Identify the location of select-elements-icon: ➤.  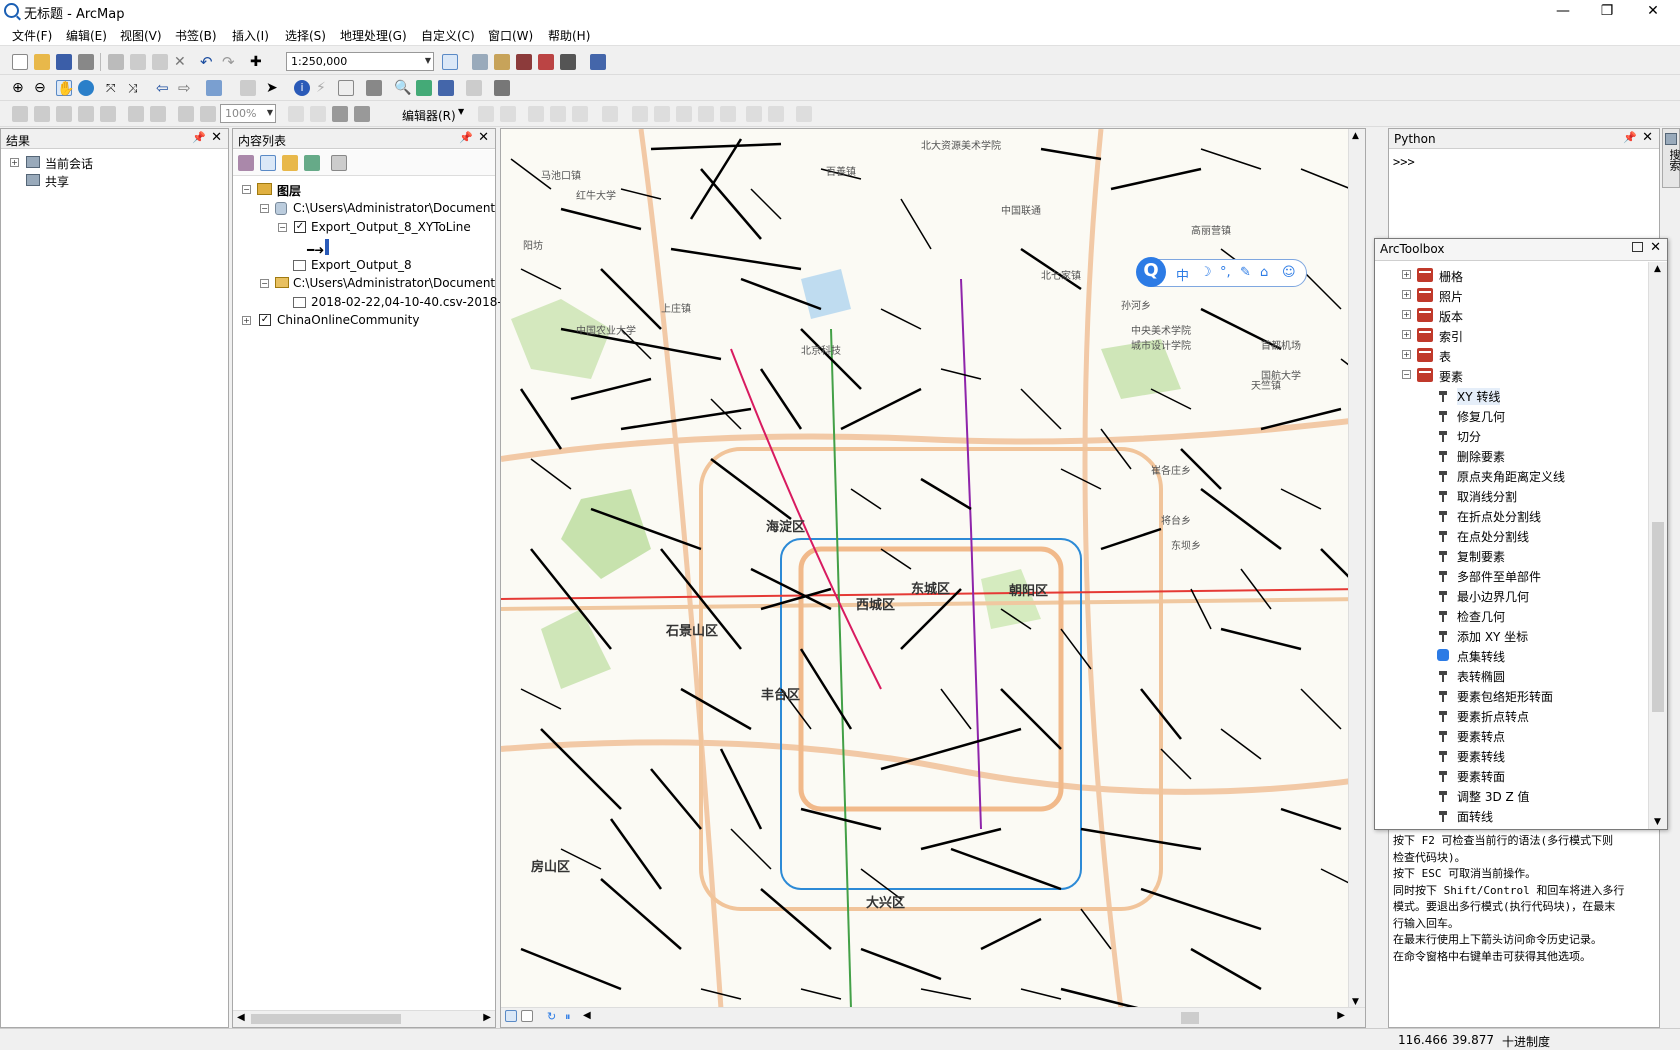
(274, 88).